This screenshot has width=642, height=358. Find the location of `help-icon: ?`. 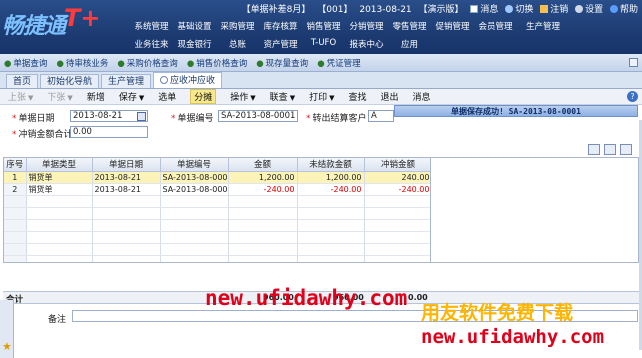

help-icon: ? is located at coordinates (632, 96).